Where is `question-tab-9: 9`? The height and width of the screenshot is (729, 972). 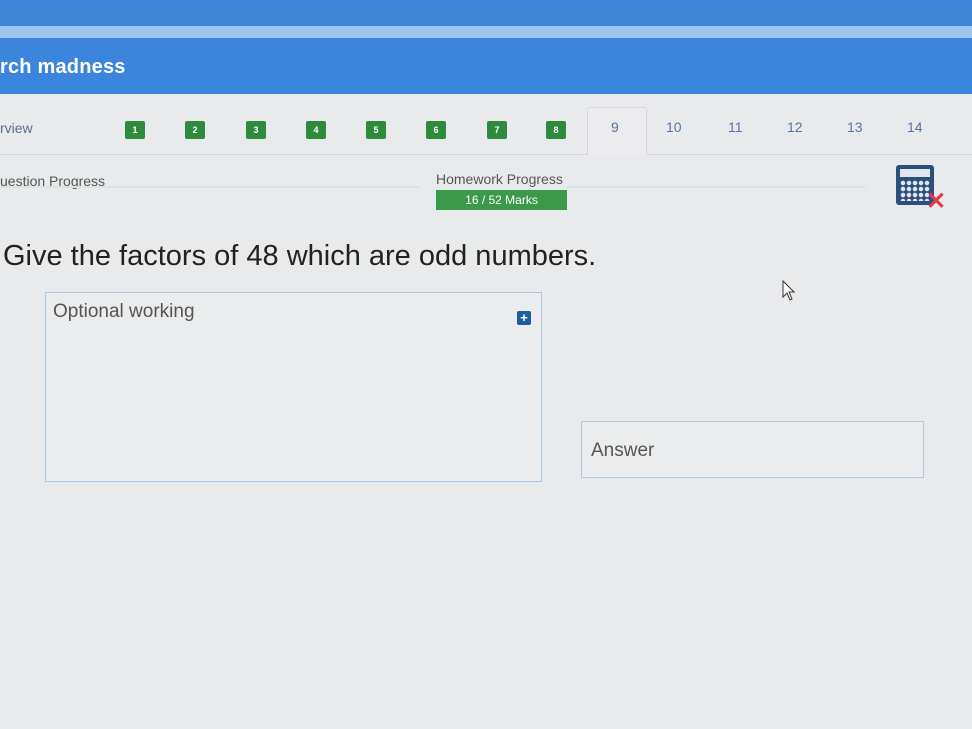 question-tab-9: 9 is located at coordinates (615, 127).